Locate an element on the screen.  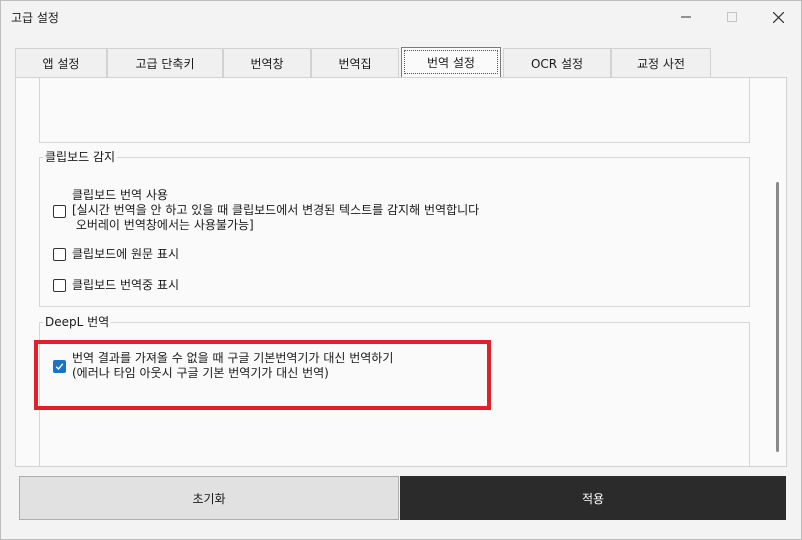
tab-ocr-settings: OCR 설정 is located at coordinates (557, 62).